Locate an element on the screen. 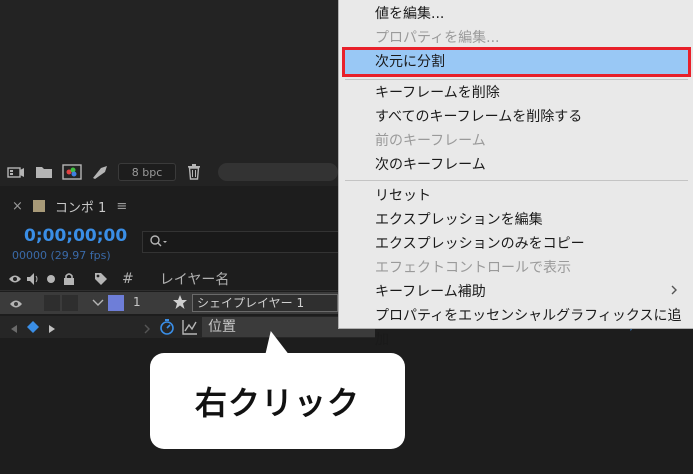 This screenshot has width=693, height=474. menu-item-delete-keyframe: キーフレームを削除 is located at coordinates (516, 93).